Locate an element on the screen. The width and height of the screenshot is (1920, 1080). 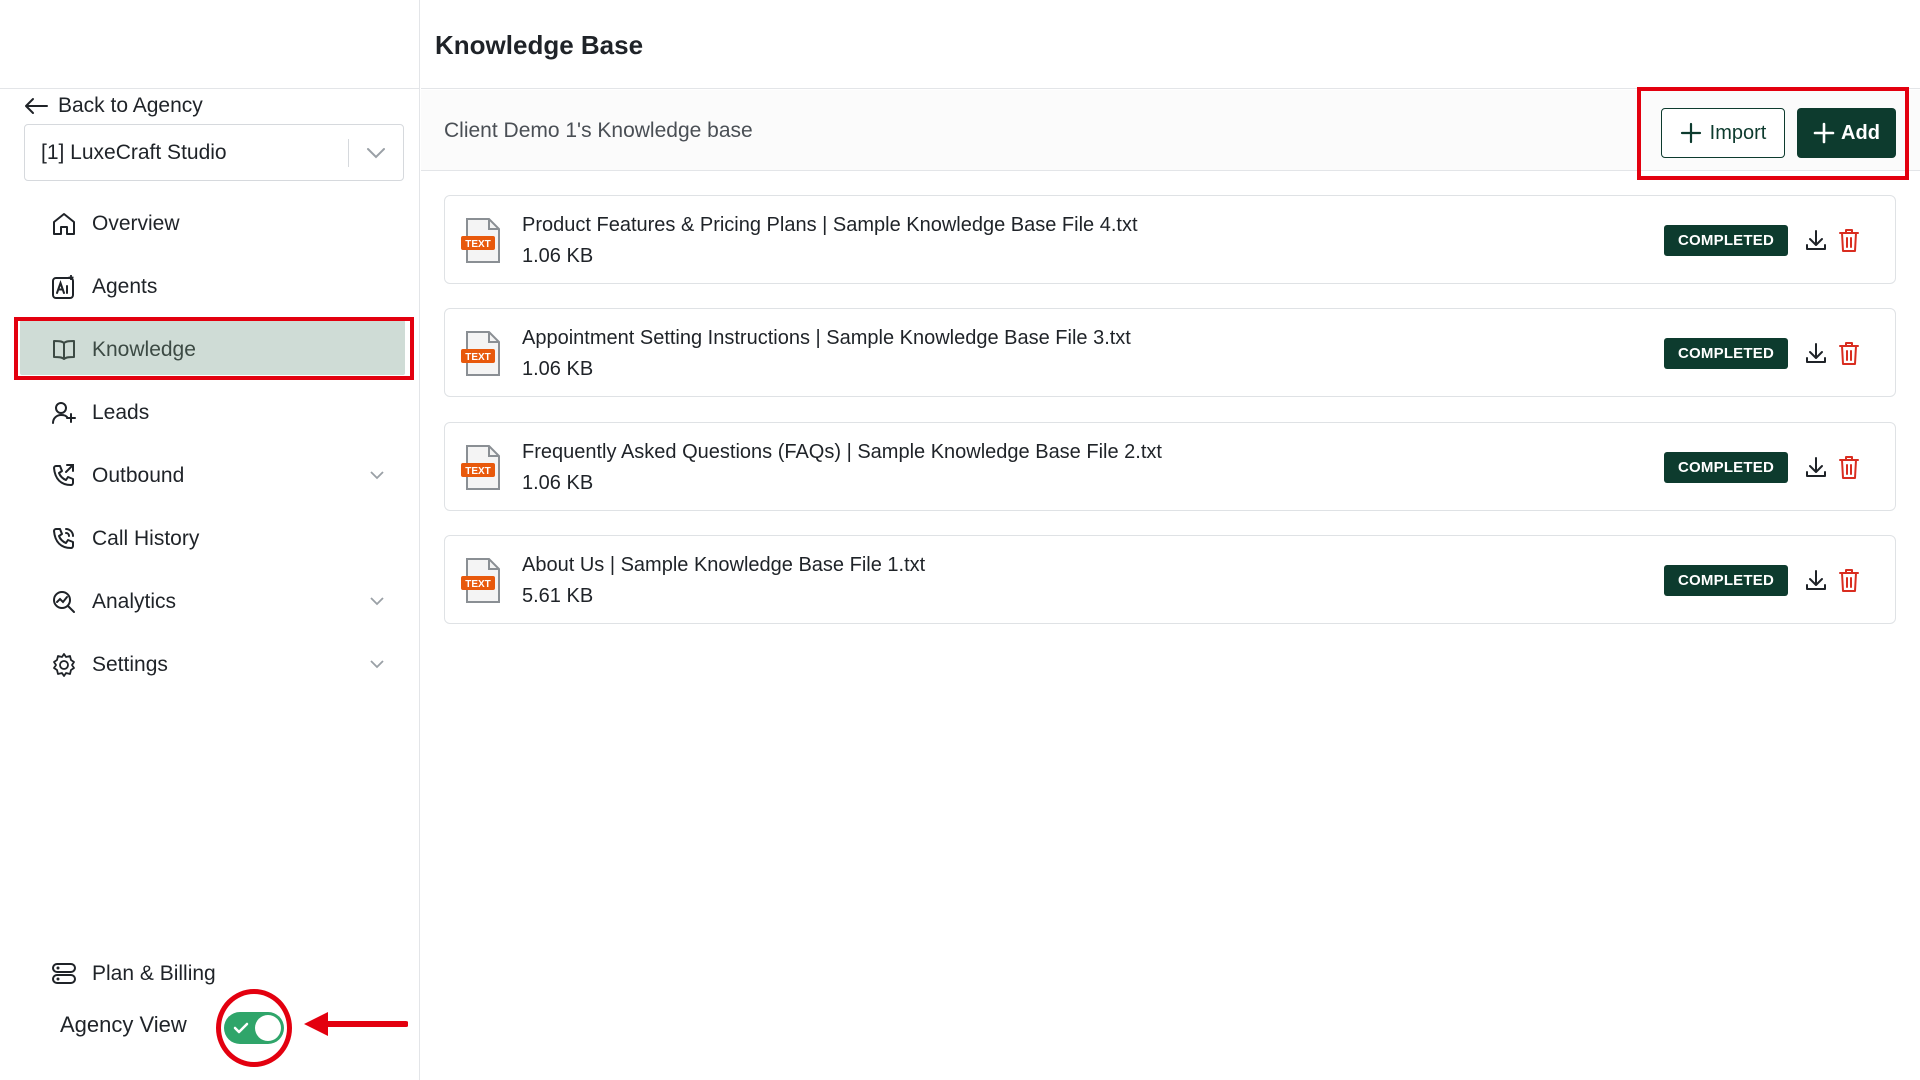
sidebar-item-overview: Overview is located at coordinates (210, 223).